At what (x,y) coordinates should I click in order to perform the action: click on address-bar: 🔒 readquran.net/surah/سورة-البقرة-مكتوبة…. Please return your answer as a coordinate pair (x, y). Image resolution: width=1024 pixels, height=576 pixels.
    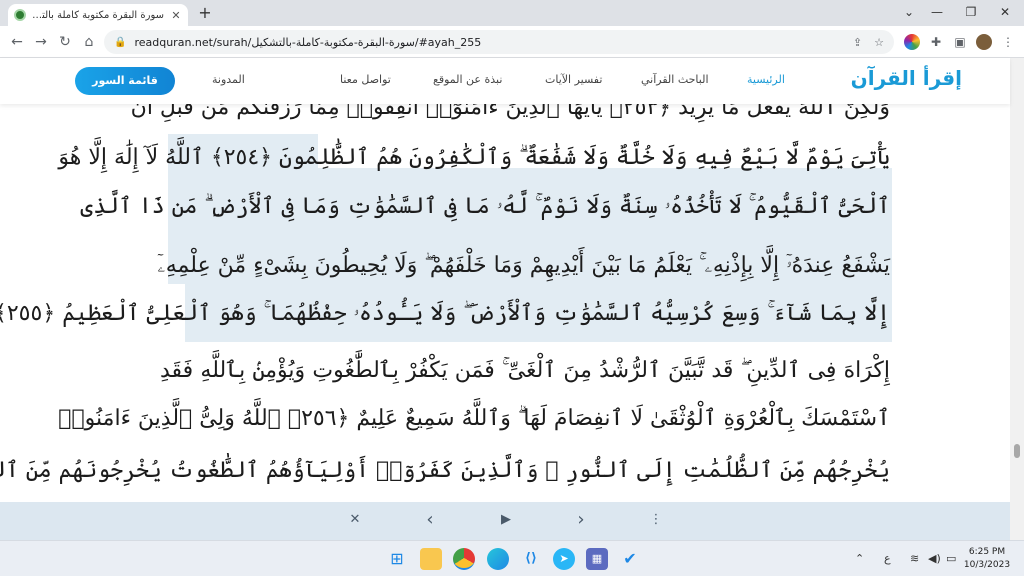
    Looking at the image, I should click on (499, 42).